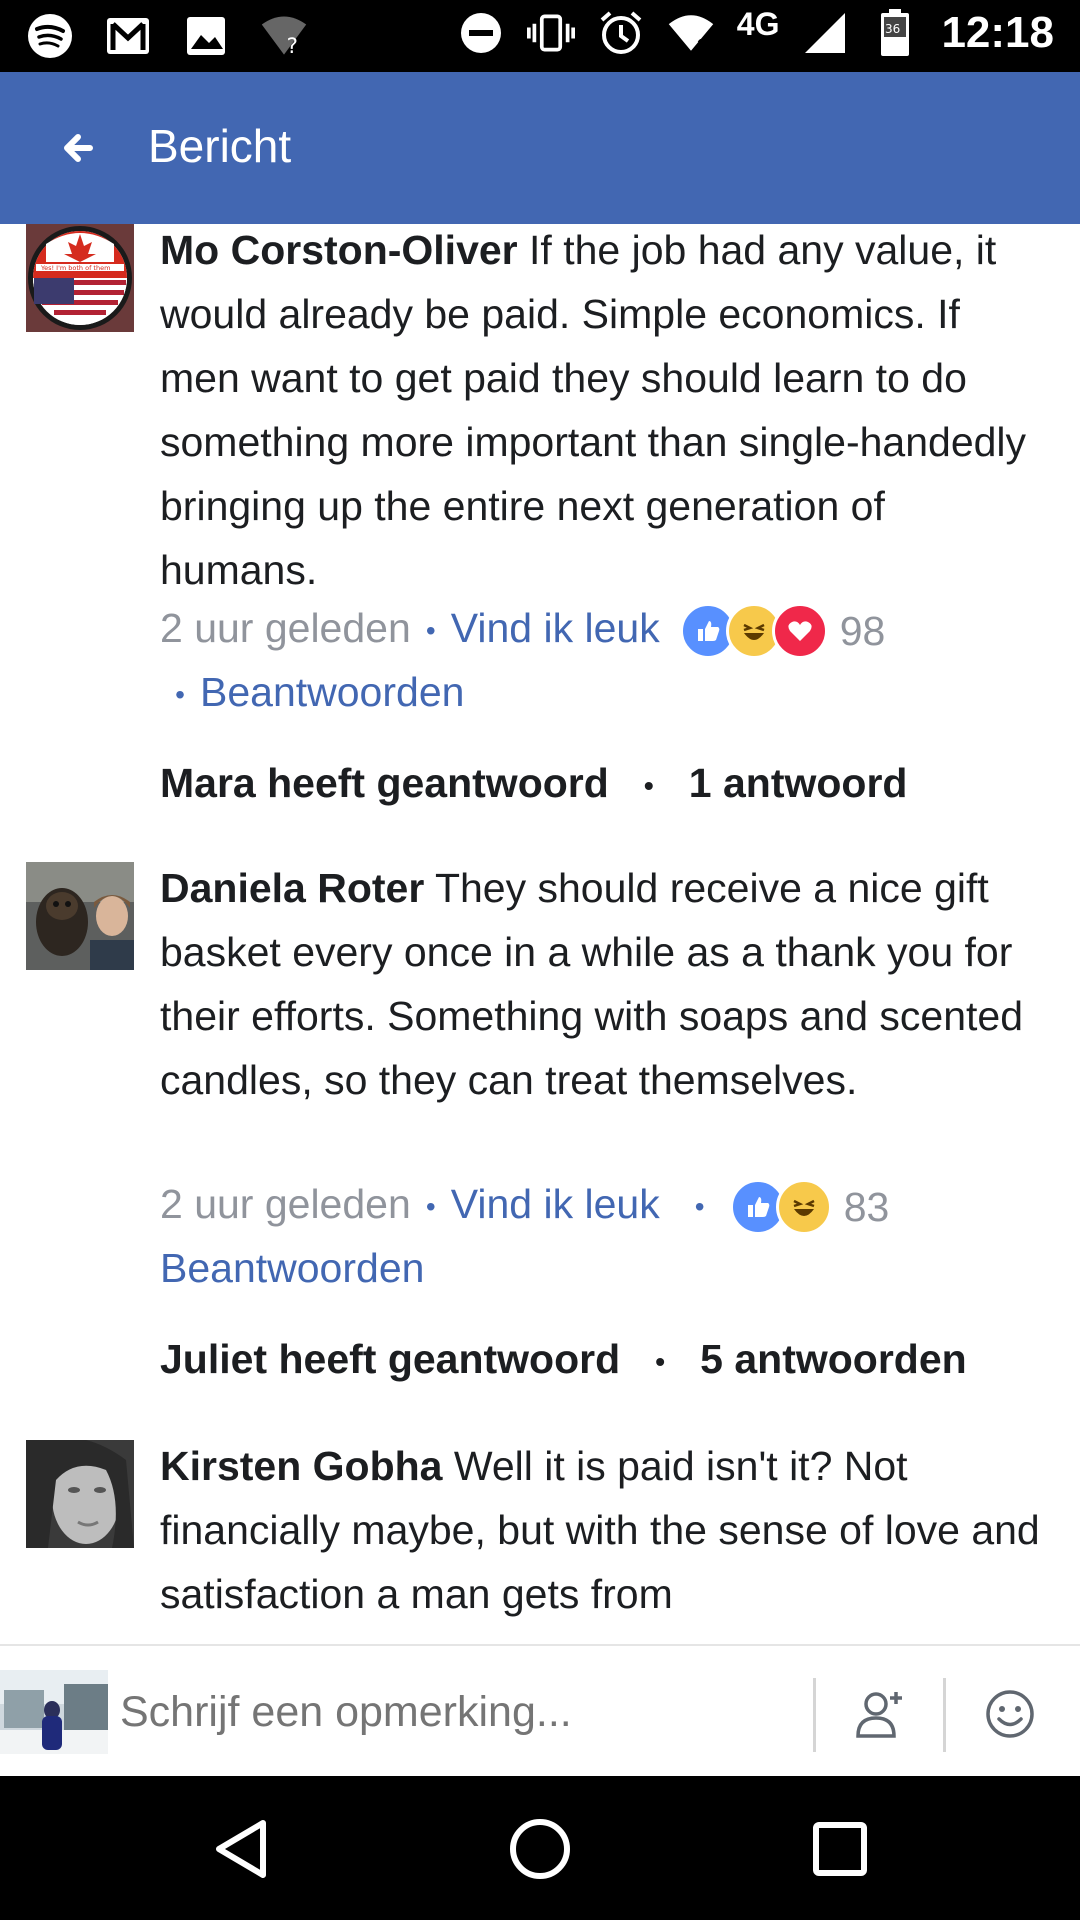  What do you see at coordinates (301, 1466) in the screenshot?
I see `comment-author: Kirsten Gobha` at bounding box center [301, 1466].